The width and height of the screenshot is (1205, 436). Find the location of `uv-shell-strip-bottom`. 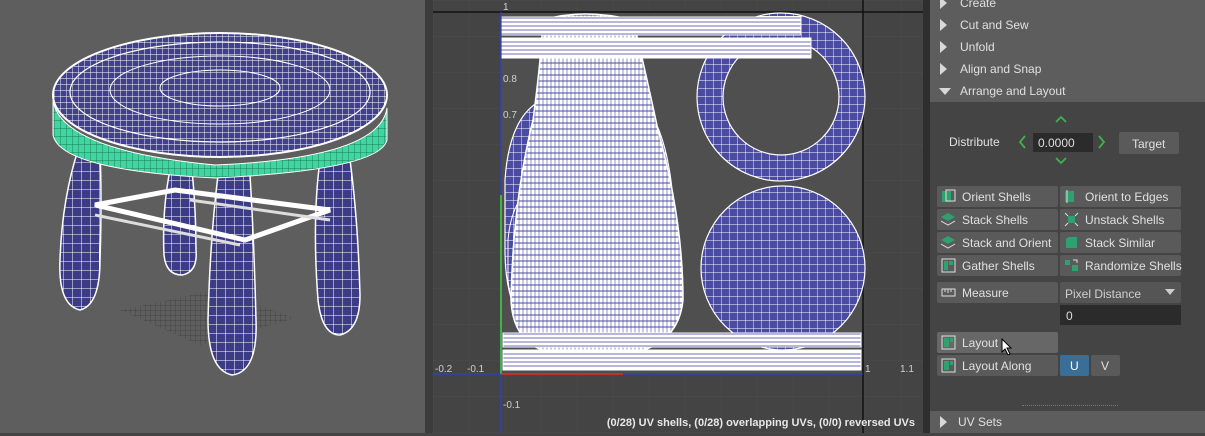

uv-shell-strip-bottom is located at coordinates (682, 340).